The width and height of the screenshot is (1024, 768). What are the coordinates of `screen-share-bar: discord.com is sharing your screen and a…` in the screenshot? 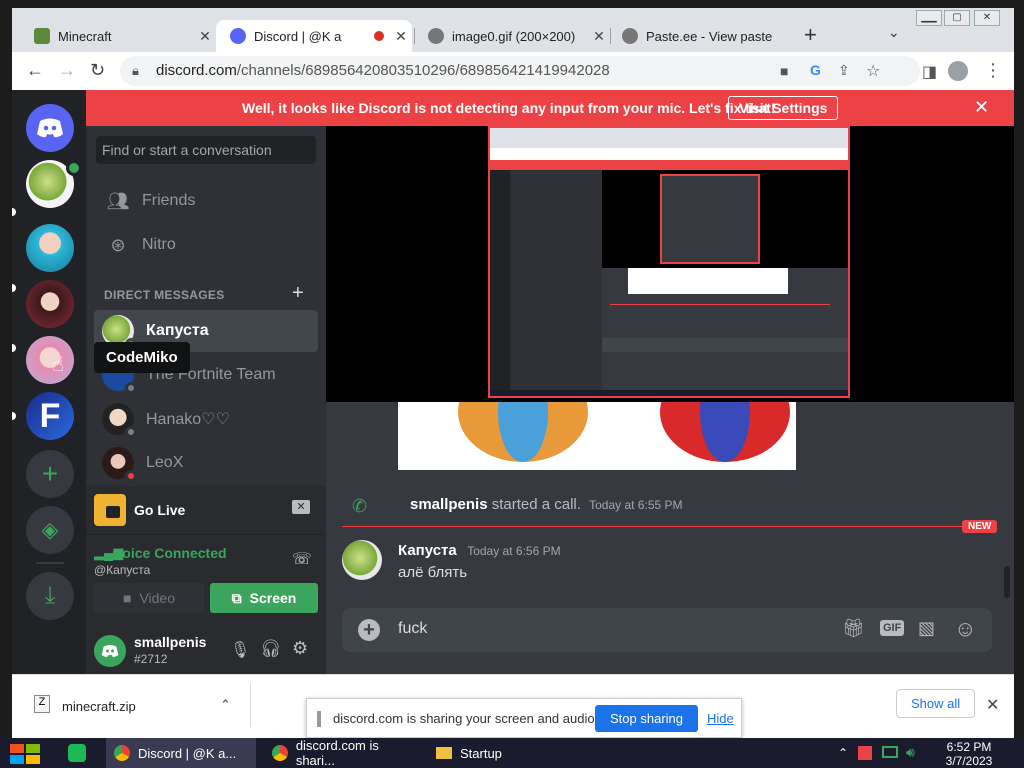 It's located at (524, 718).